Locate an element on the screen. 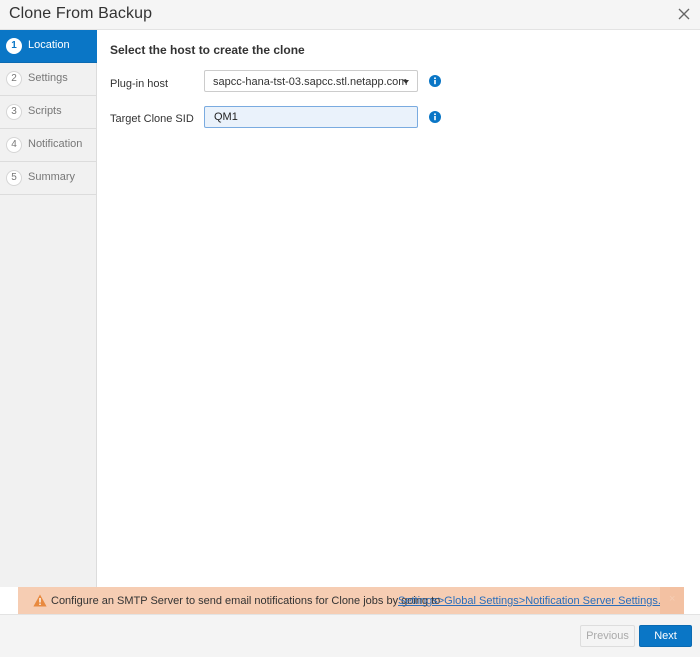 This screenshot has height=657, width=700. next-button: Next is located at coordinates (665, 636).